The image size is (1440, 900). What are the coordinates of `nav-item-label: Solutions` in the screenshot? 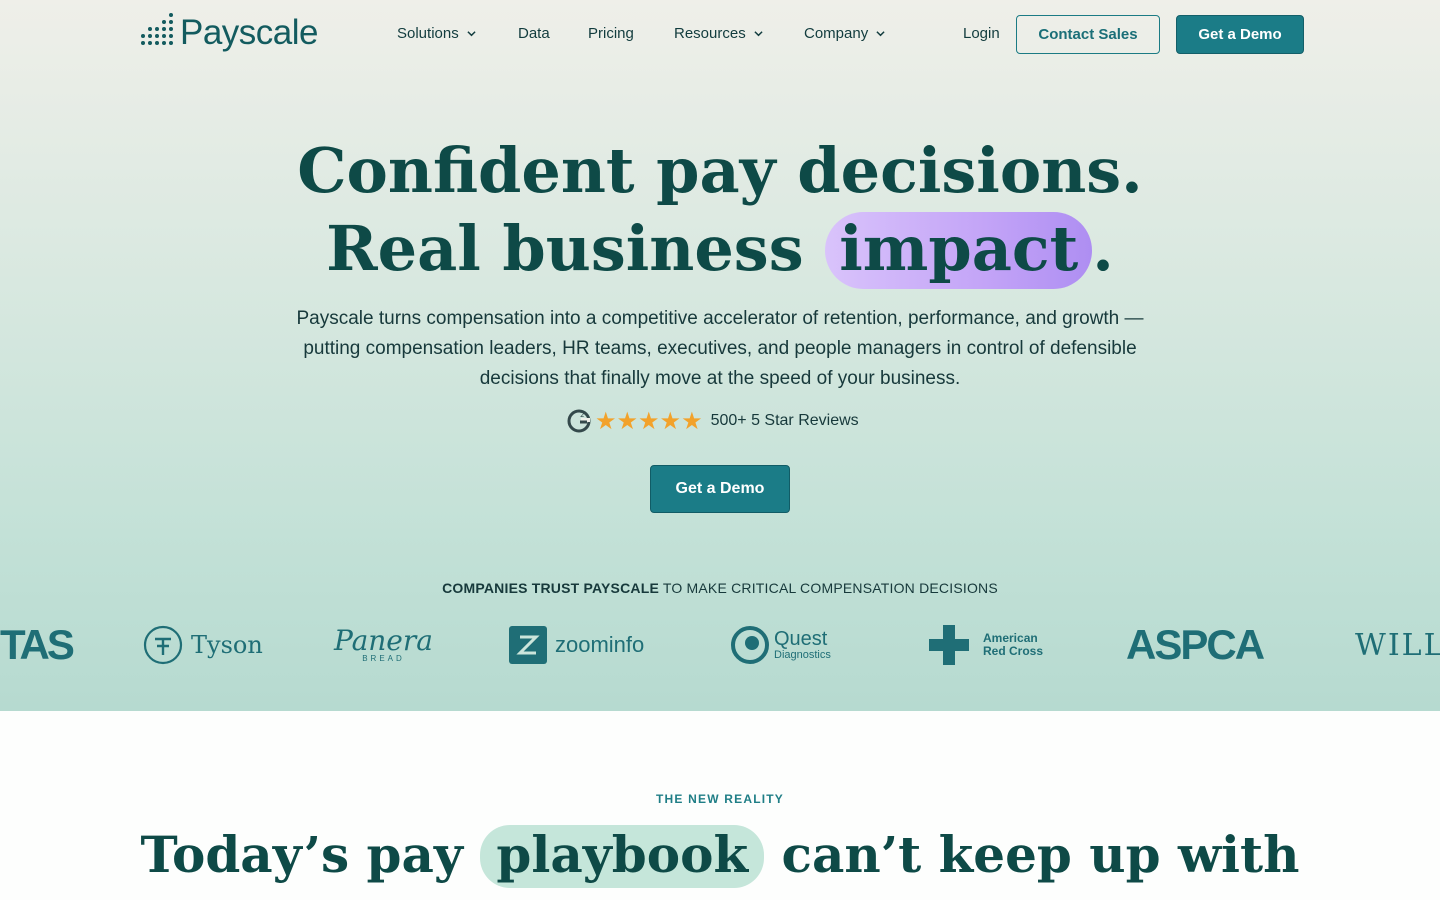 It's located at (428, 33).